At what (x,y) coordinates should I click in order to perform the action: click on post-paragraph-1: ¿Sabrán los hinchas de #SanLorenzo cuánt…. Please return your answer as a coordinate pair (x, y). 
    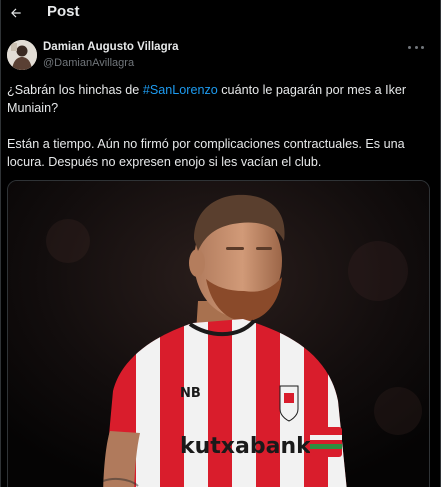
    Looking at the image, I should click on (221, 99).